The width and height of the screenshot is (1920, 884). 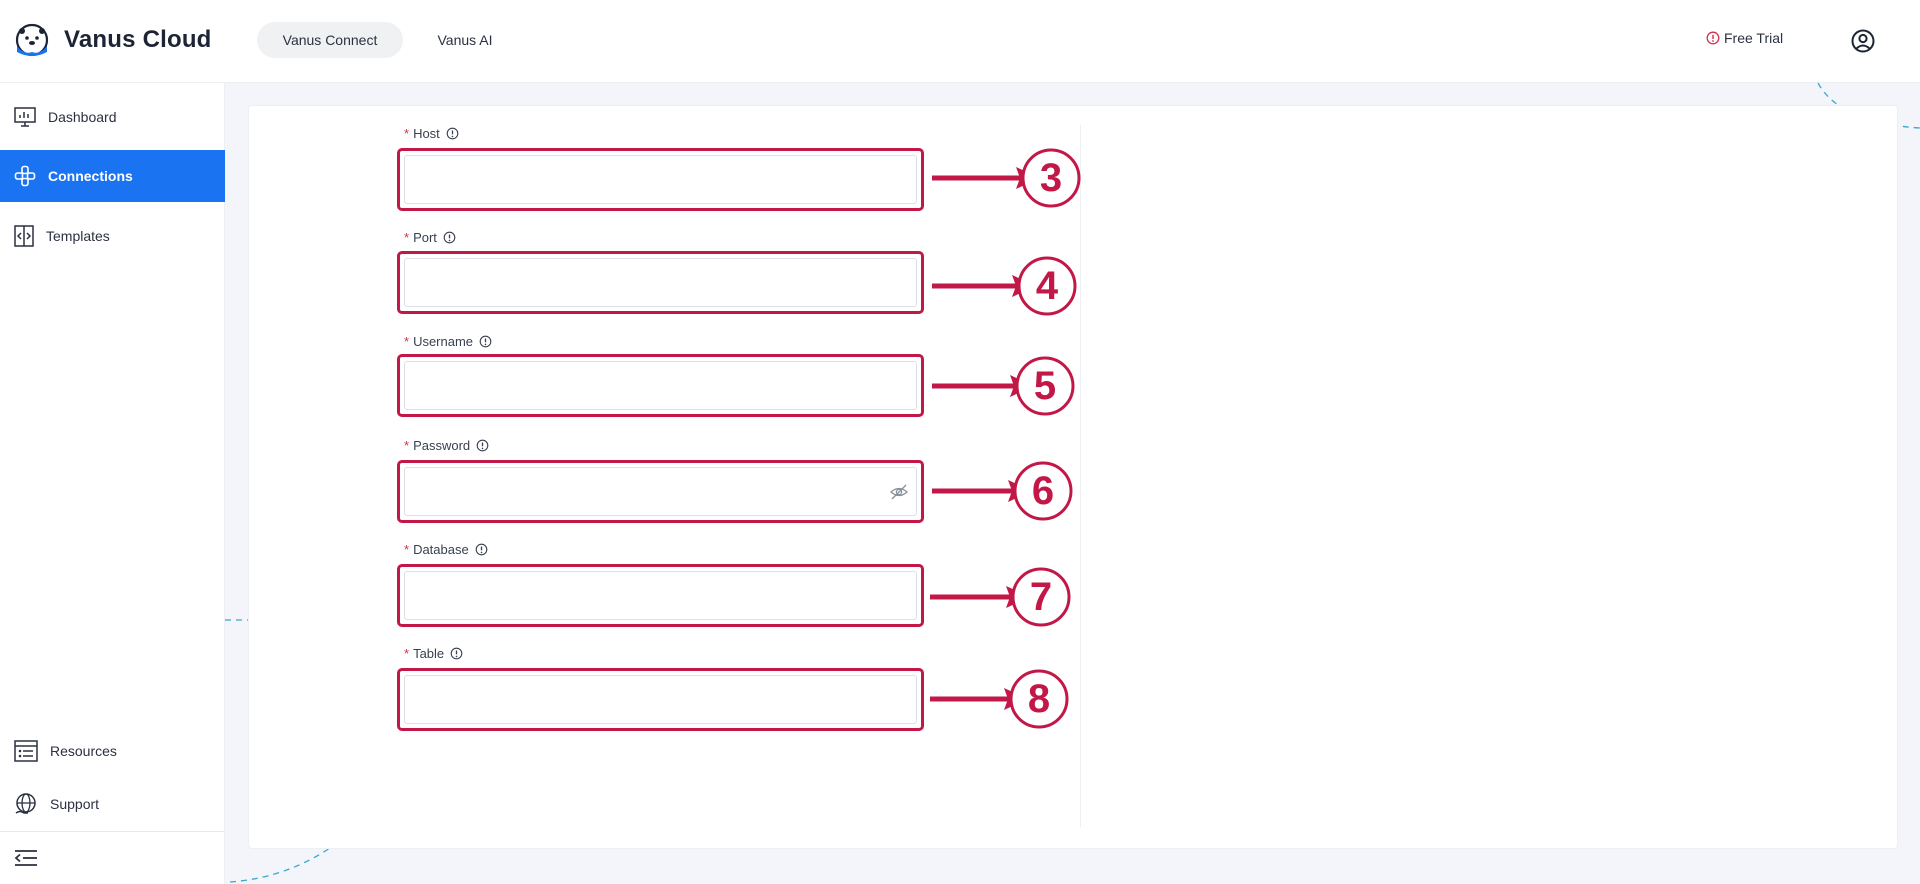 I want to click on database-label: * Database, so click(x=446, y=549).